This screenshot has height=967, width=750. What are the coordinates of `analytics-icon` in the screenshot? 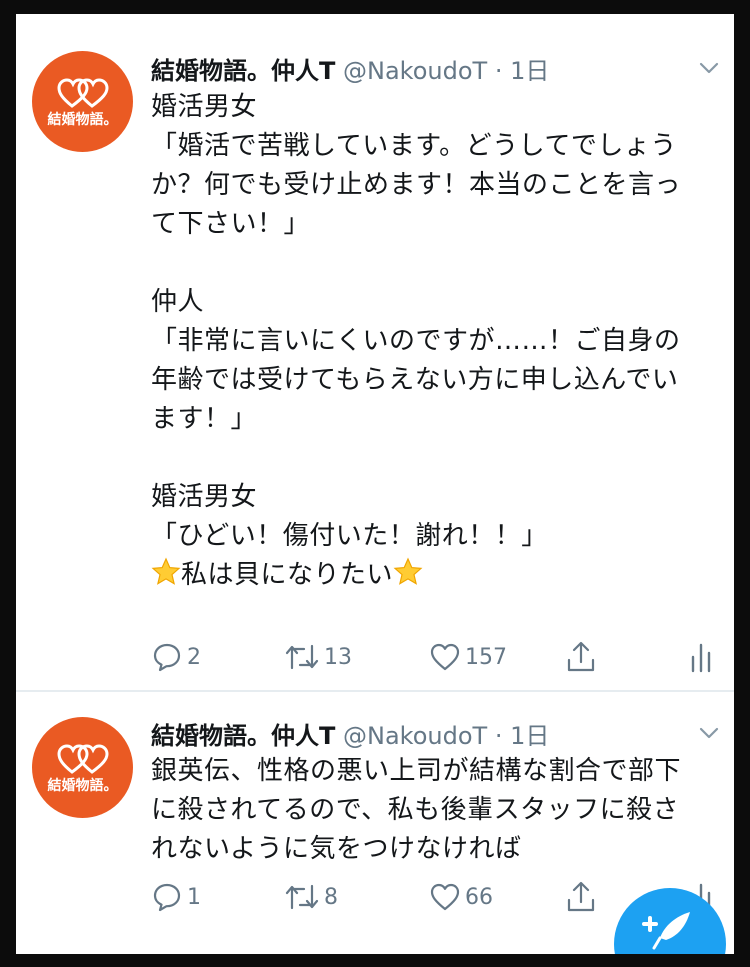 It's located at (701, 658).